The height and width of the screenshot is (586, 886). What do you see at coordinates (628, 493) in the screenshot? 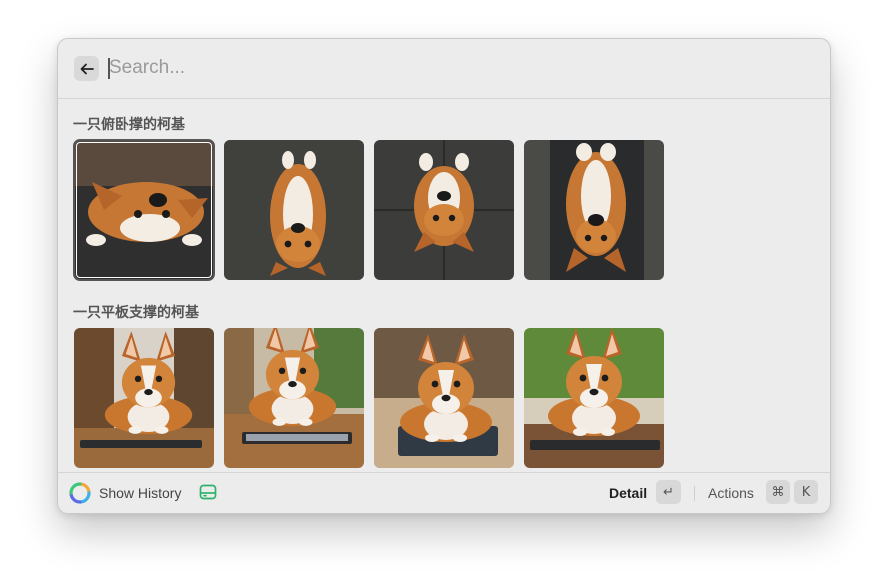
I see `detail-action-label: Detail` at bounding box center [628, 493].